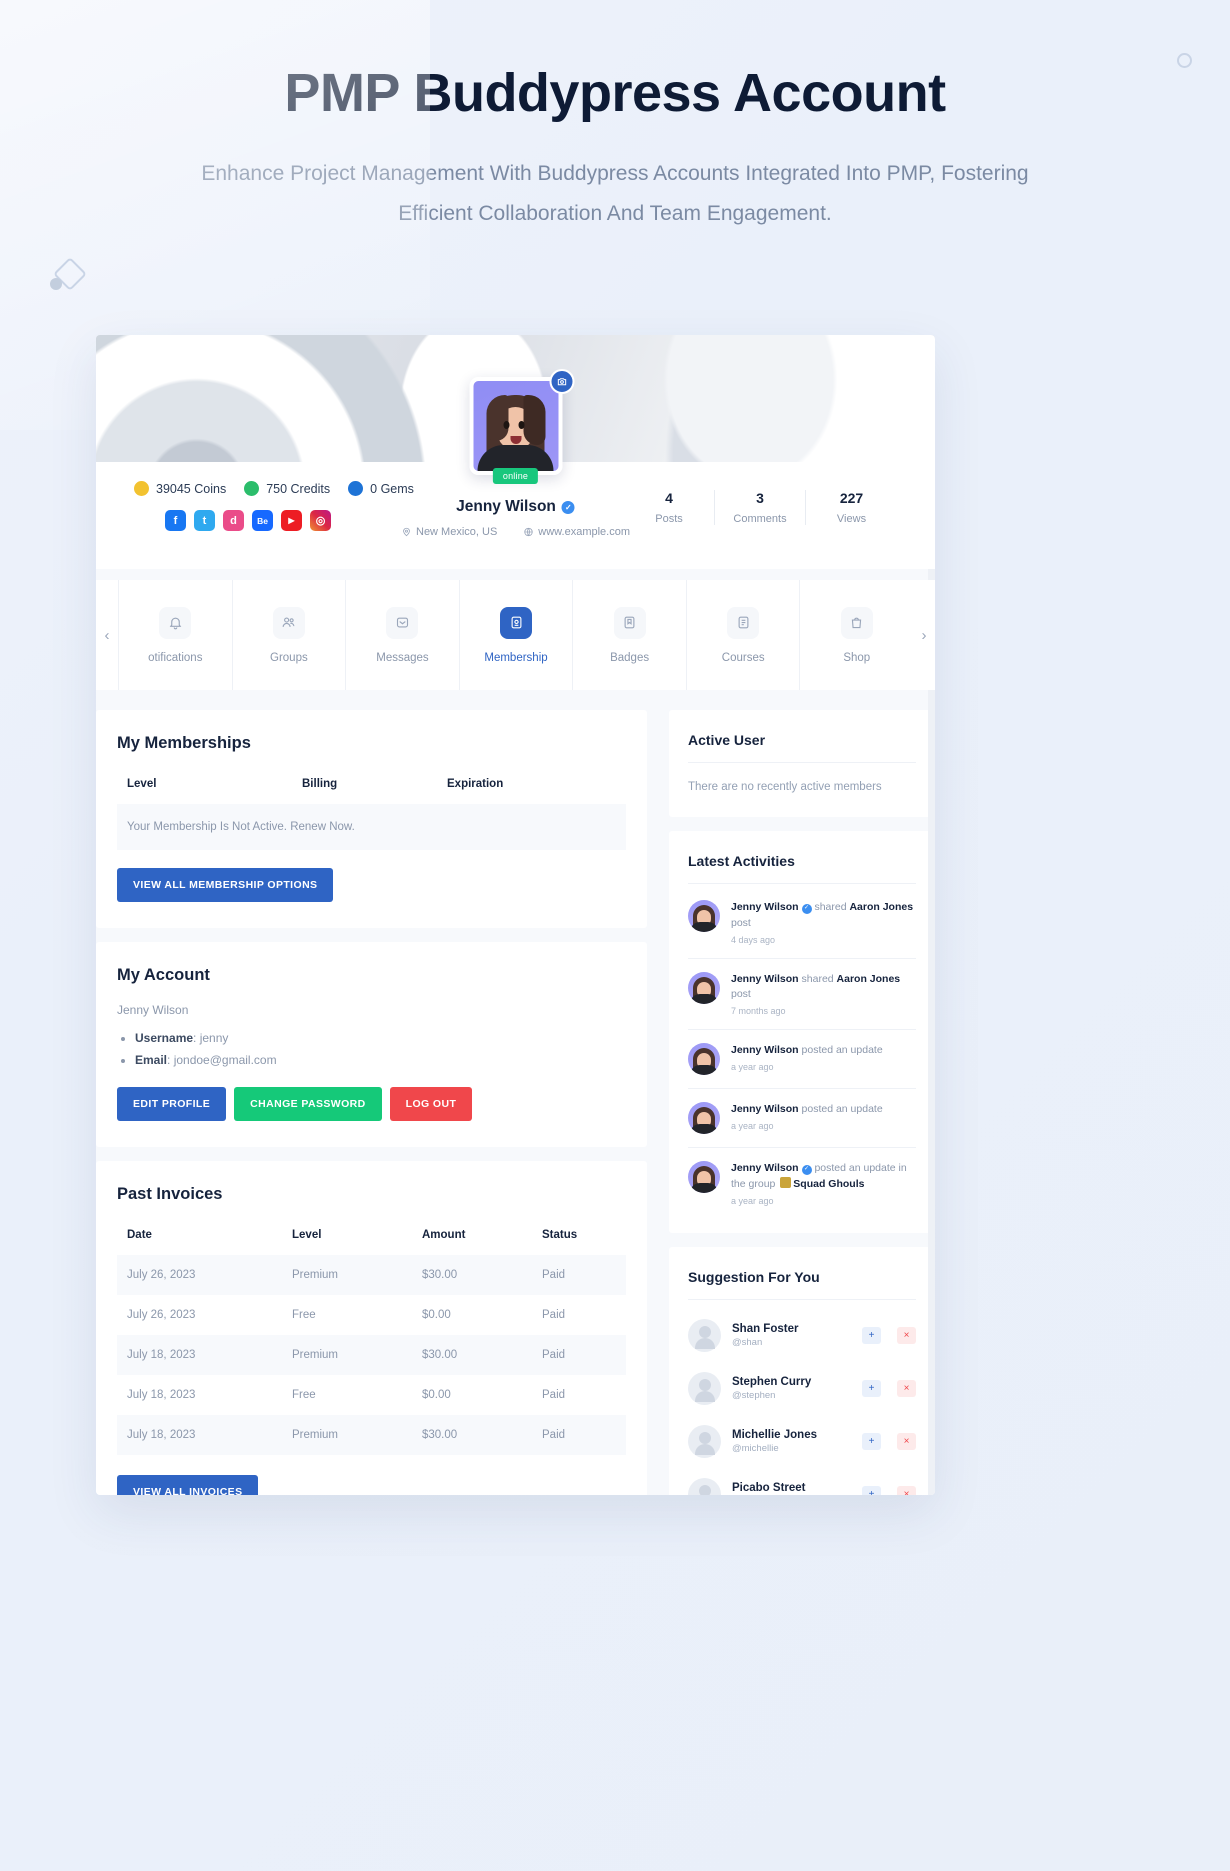  What do you see at coordinates (579, 1275) in the screenshot?
I see `cell-status: Paid` at bounding box center [579, 1275].